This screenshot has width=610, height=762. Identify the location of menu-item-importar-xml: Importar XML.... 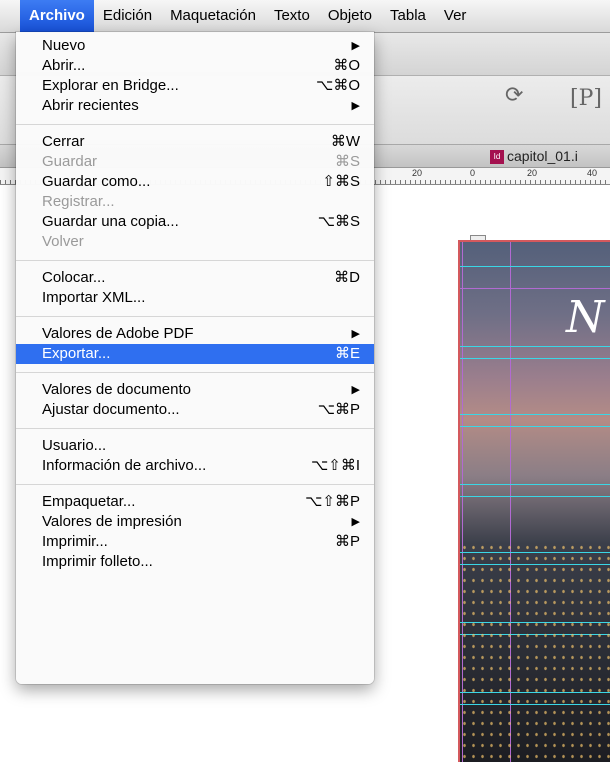
(195, 298).